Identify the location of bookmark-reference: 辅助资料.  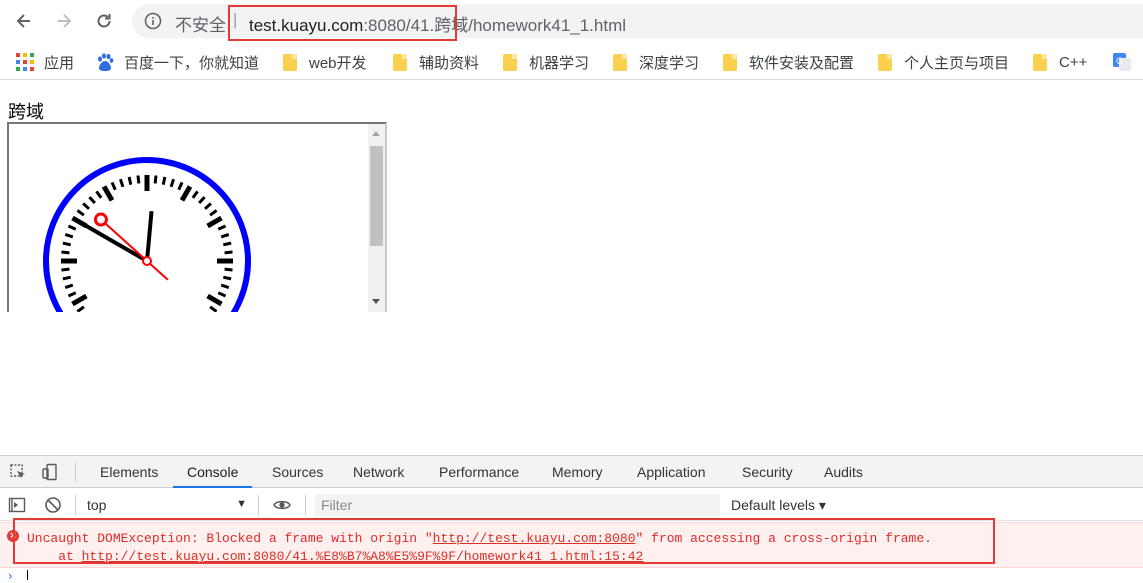
(436, 62).